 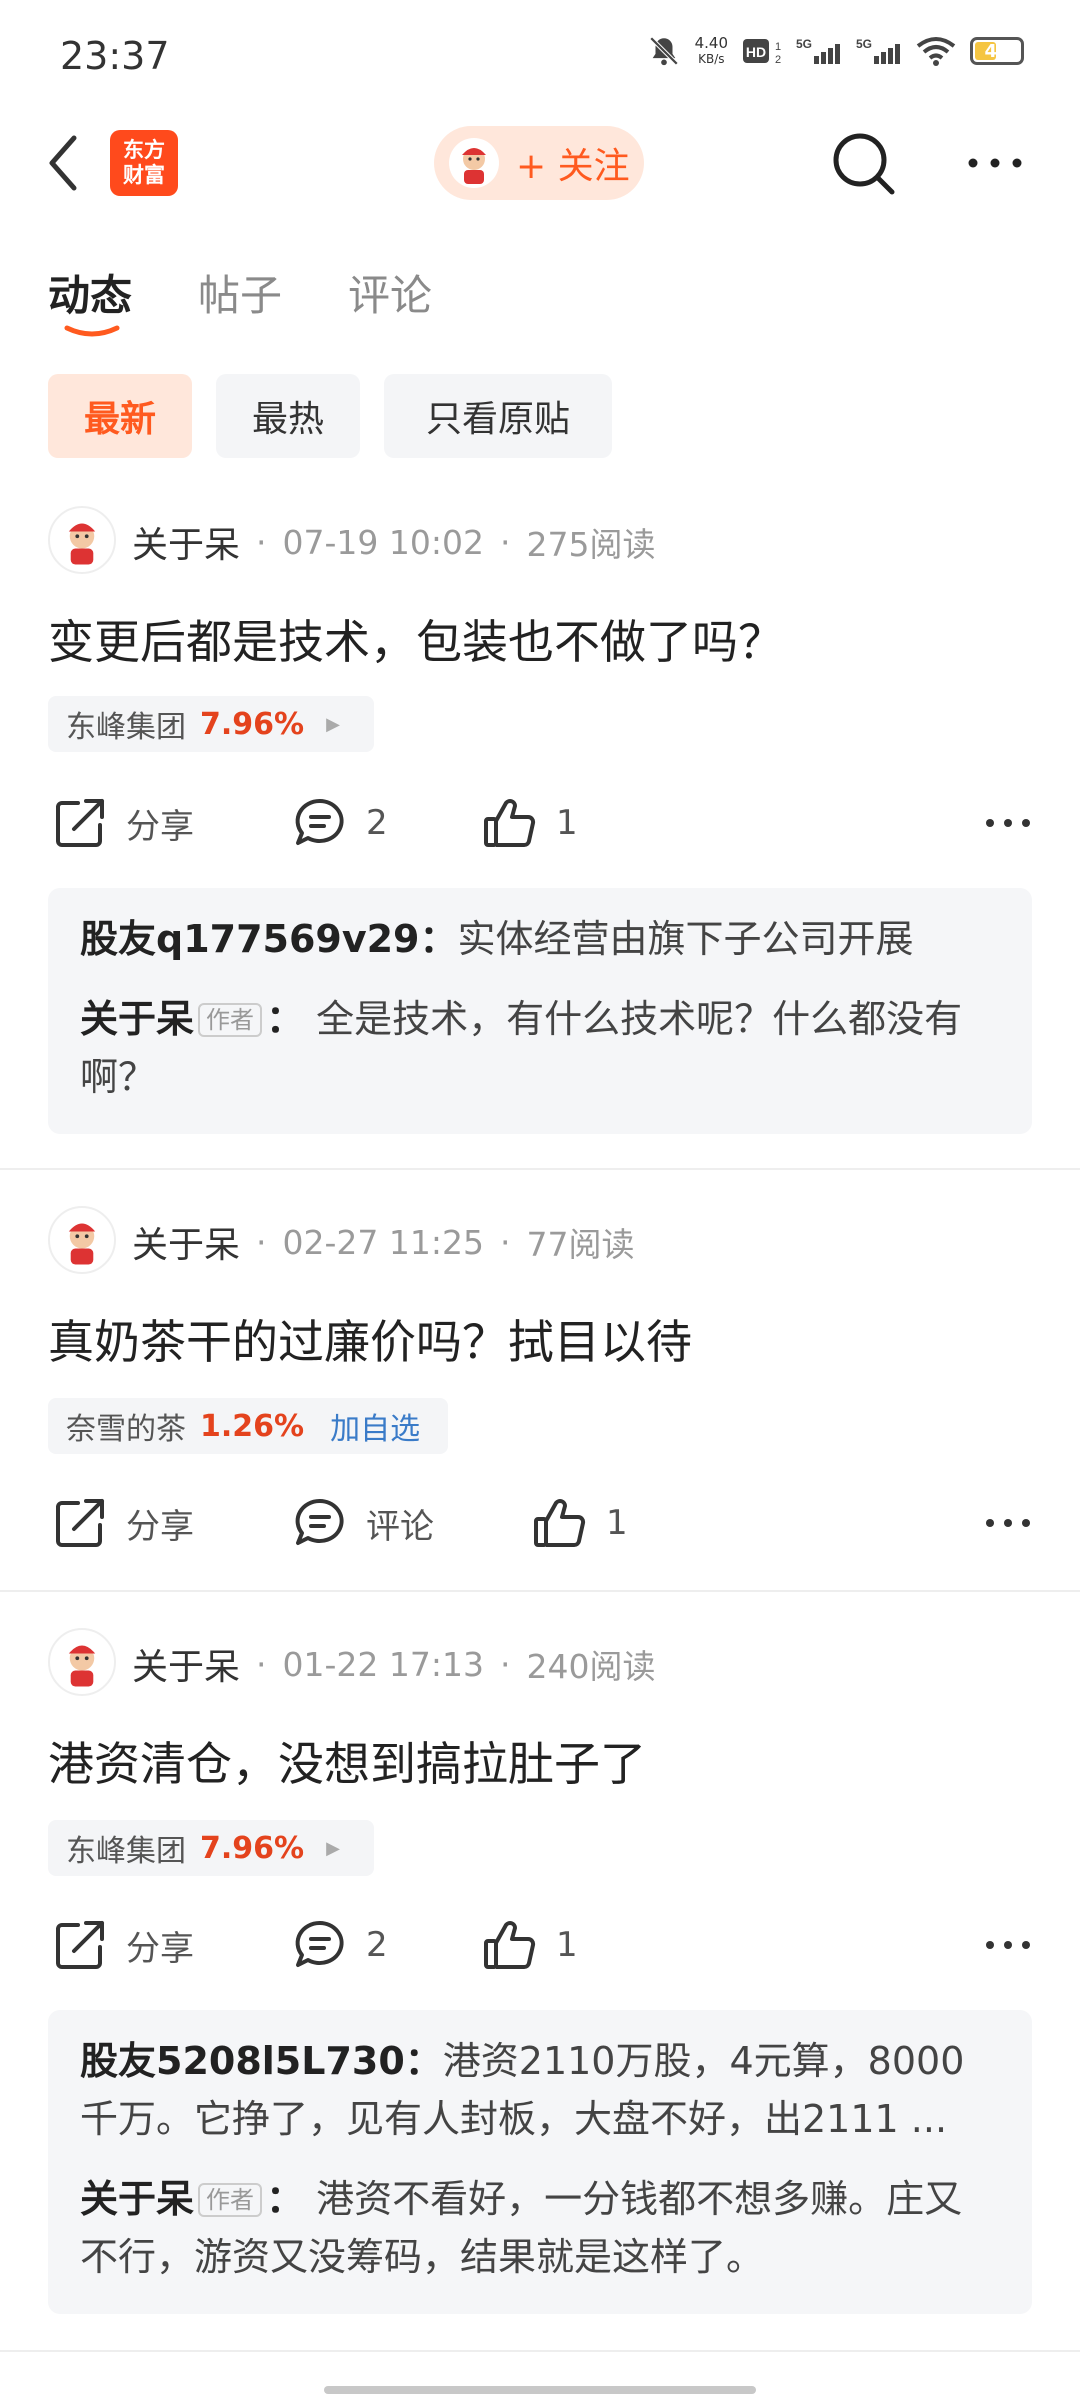 I want to click on post-time: 02-27 11:25, so click(x=383, y=1242).